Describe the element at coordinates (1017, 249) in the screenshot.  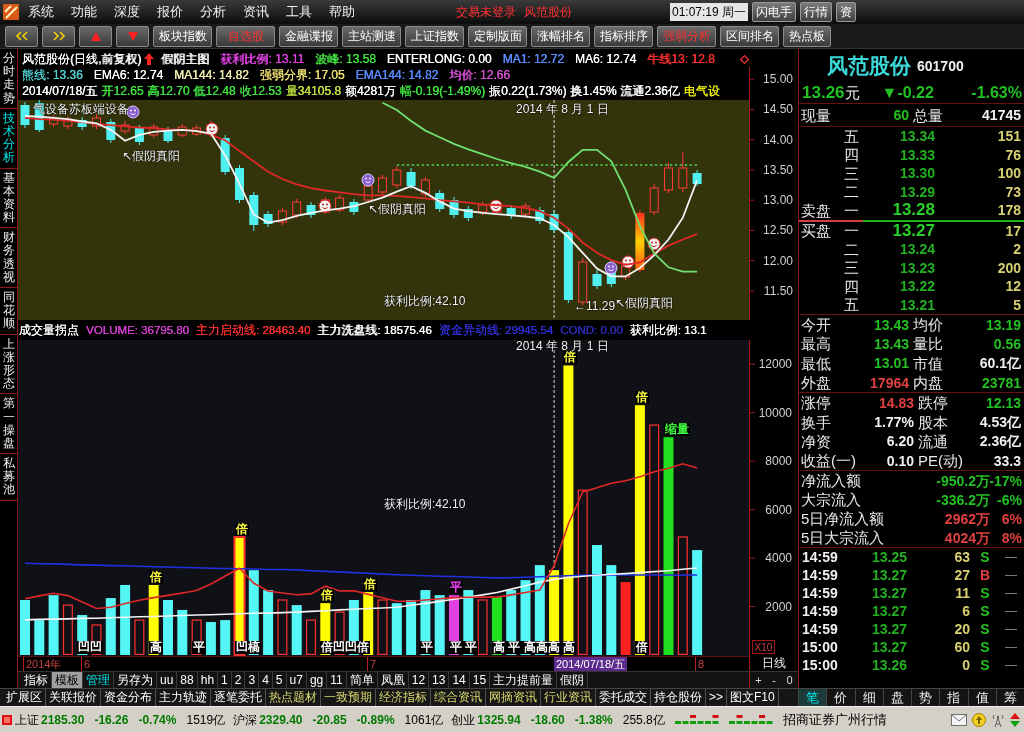
I see `bid-volume: 2` at that location.